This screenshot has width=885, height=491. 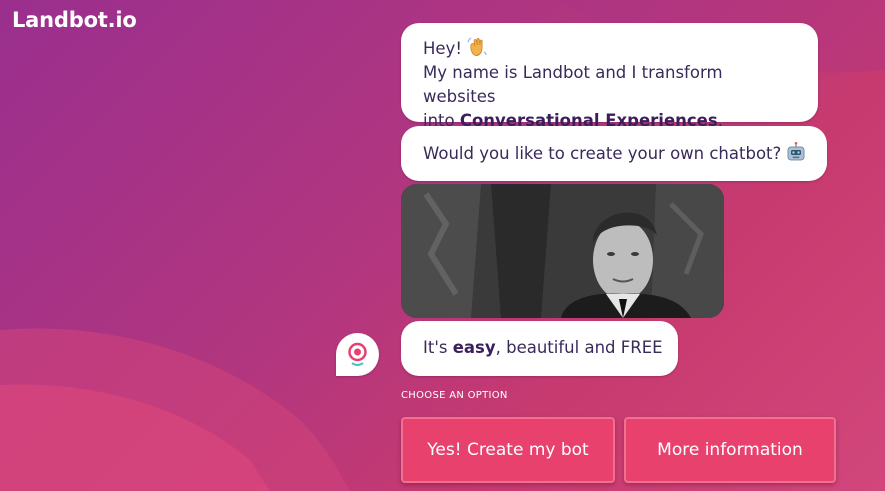 I want to click on robot-icon, so click(x=796, y=152).